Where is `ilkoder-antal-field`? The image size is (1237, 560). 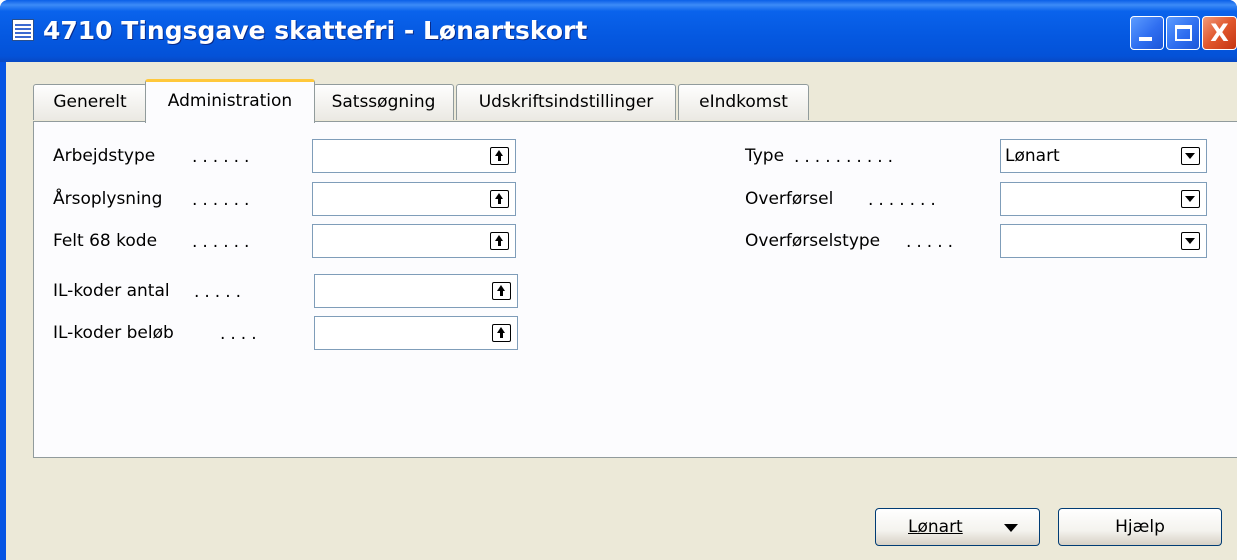 ilkoder-antal-field is located at coordinates (416, 291).